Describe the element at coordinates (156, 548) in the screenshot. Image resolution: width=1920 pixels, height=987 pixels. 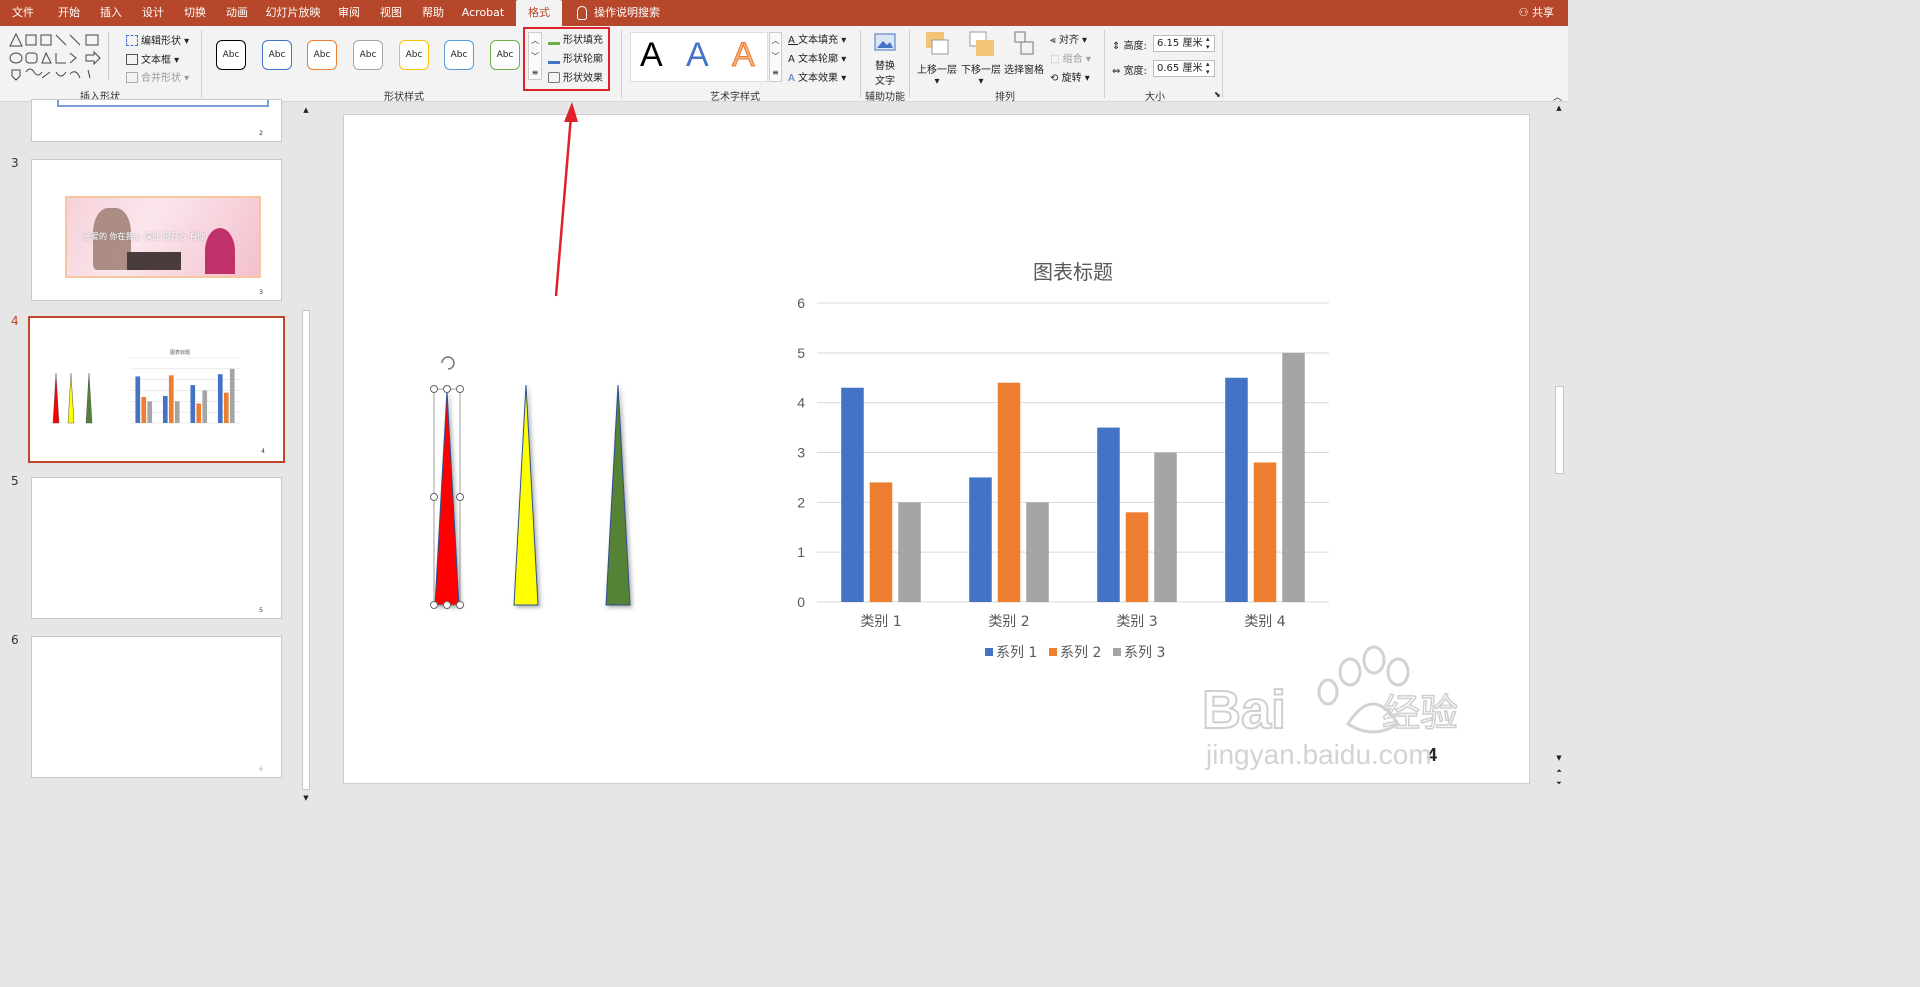
I see `slide-thumbnail-5: 5` at that location.